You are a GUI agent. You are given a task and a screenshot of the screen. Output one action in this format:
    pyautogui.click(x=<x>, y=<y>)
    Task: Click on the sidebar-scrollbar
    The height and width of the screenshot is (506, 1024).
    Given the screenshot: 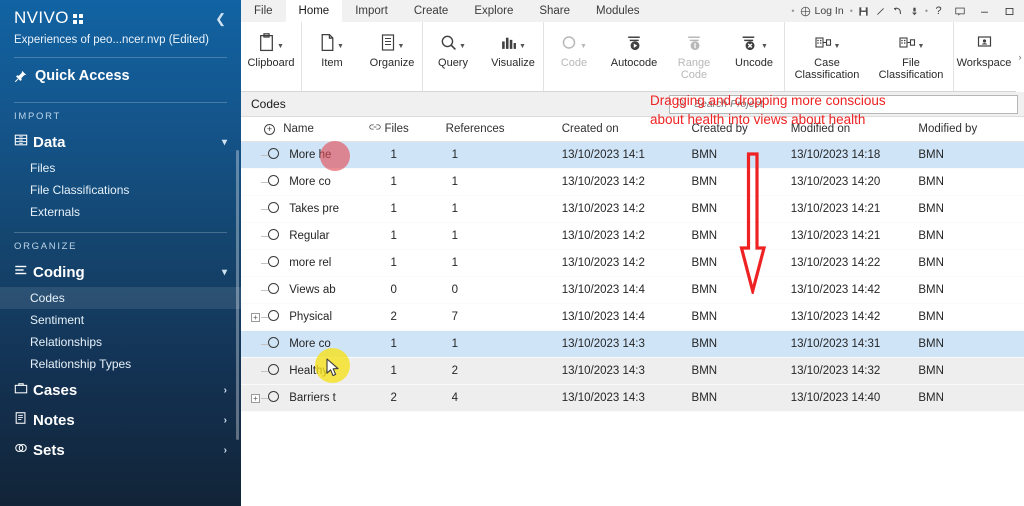 What is the action you would take?
    pyautogui.click(x=237, y=295)
    